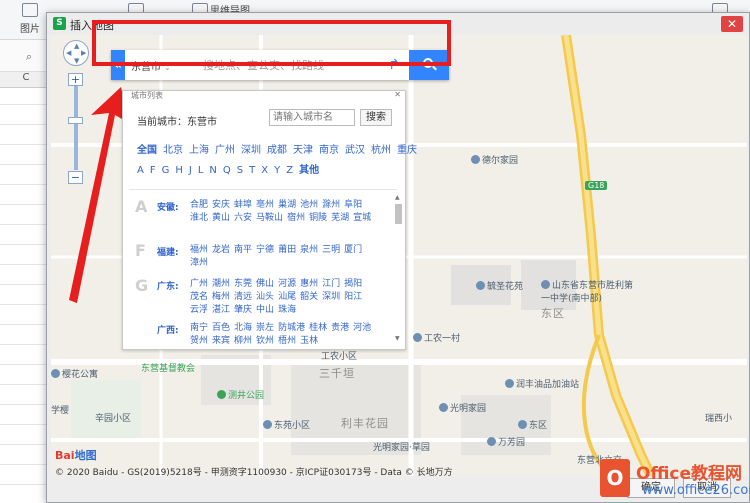 The image size is (750, 503). I want to click on letter-link: J, so click(190, 170).